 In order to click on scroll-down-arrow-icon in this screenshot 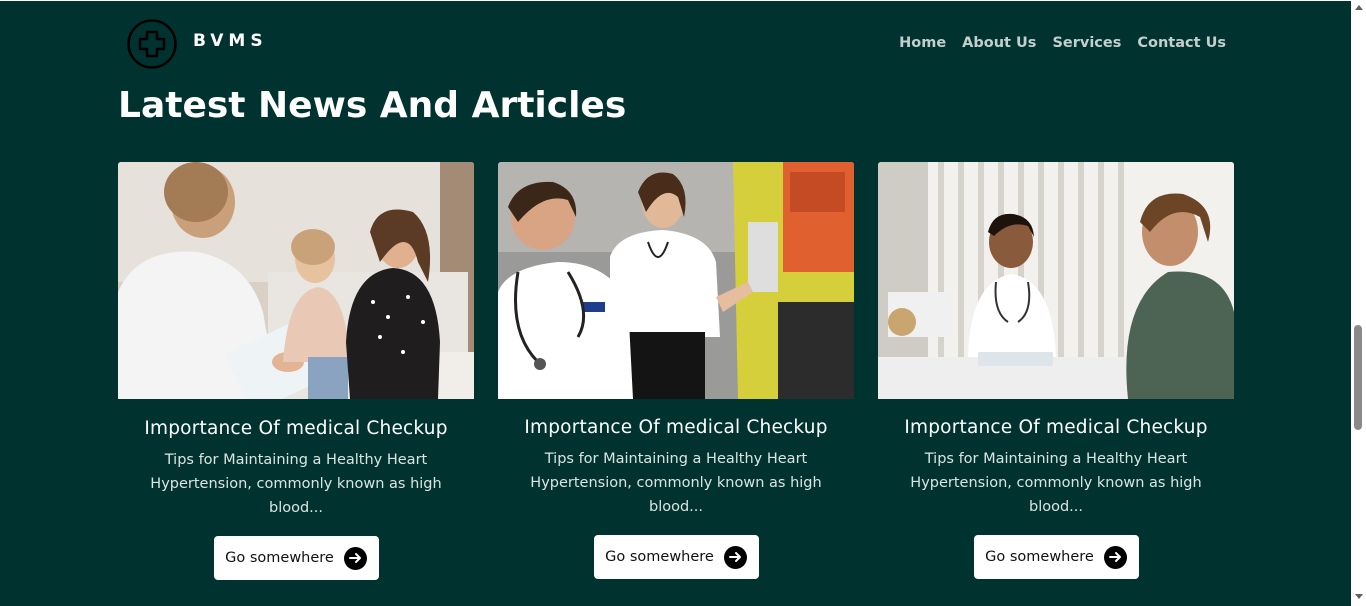, I will do `click(1359, 596)`.